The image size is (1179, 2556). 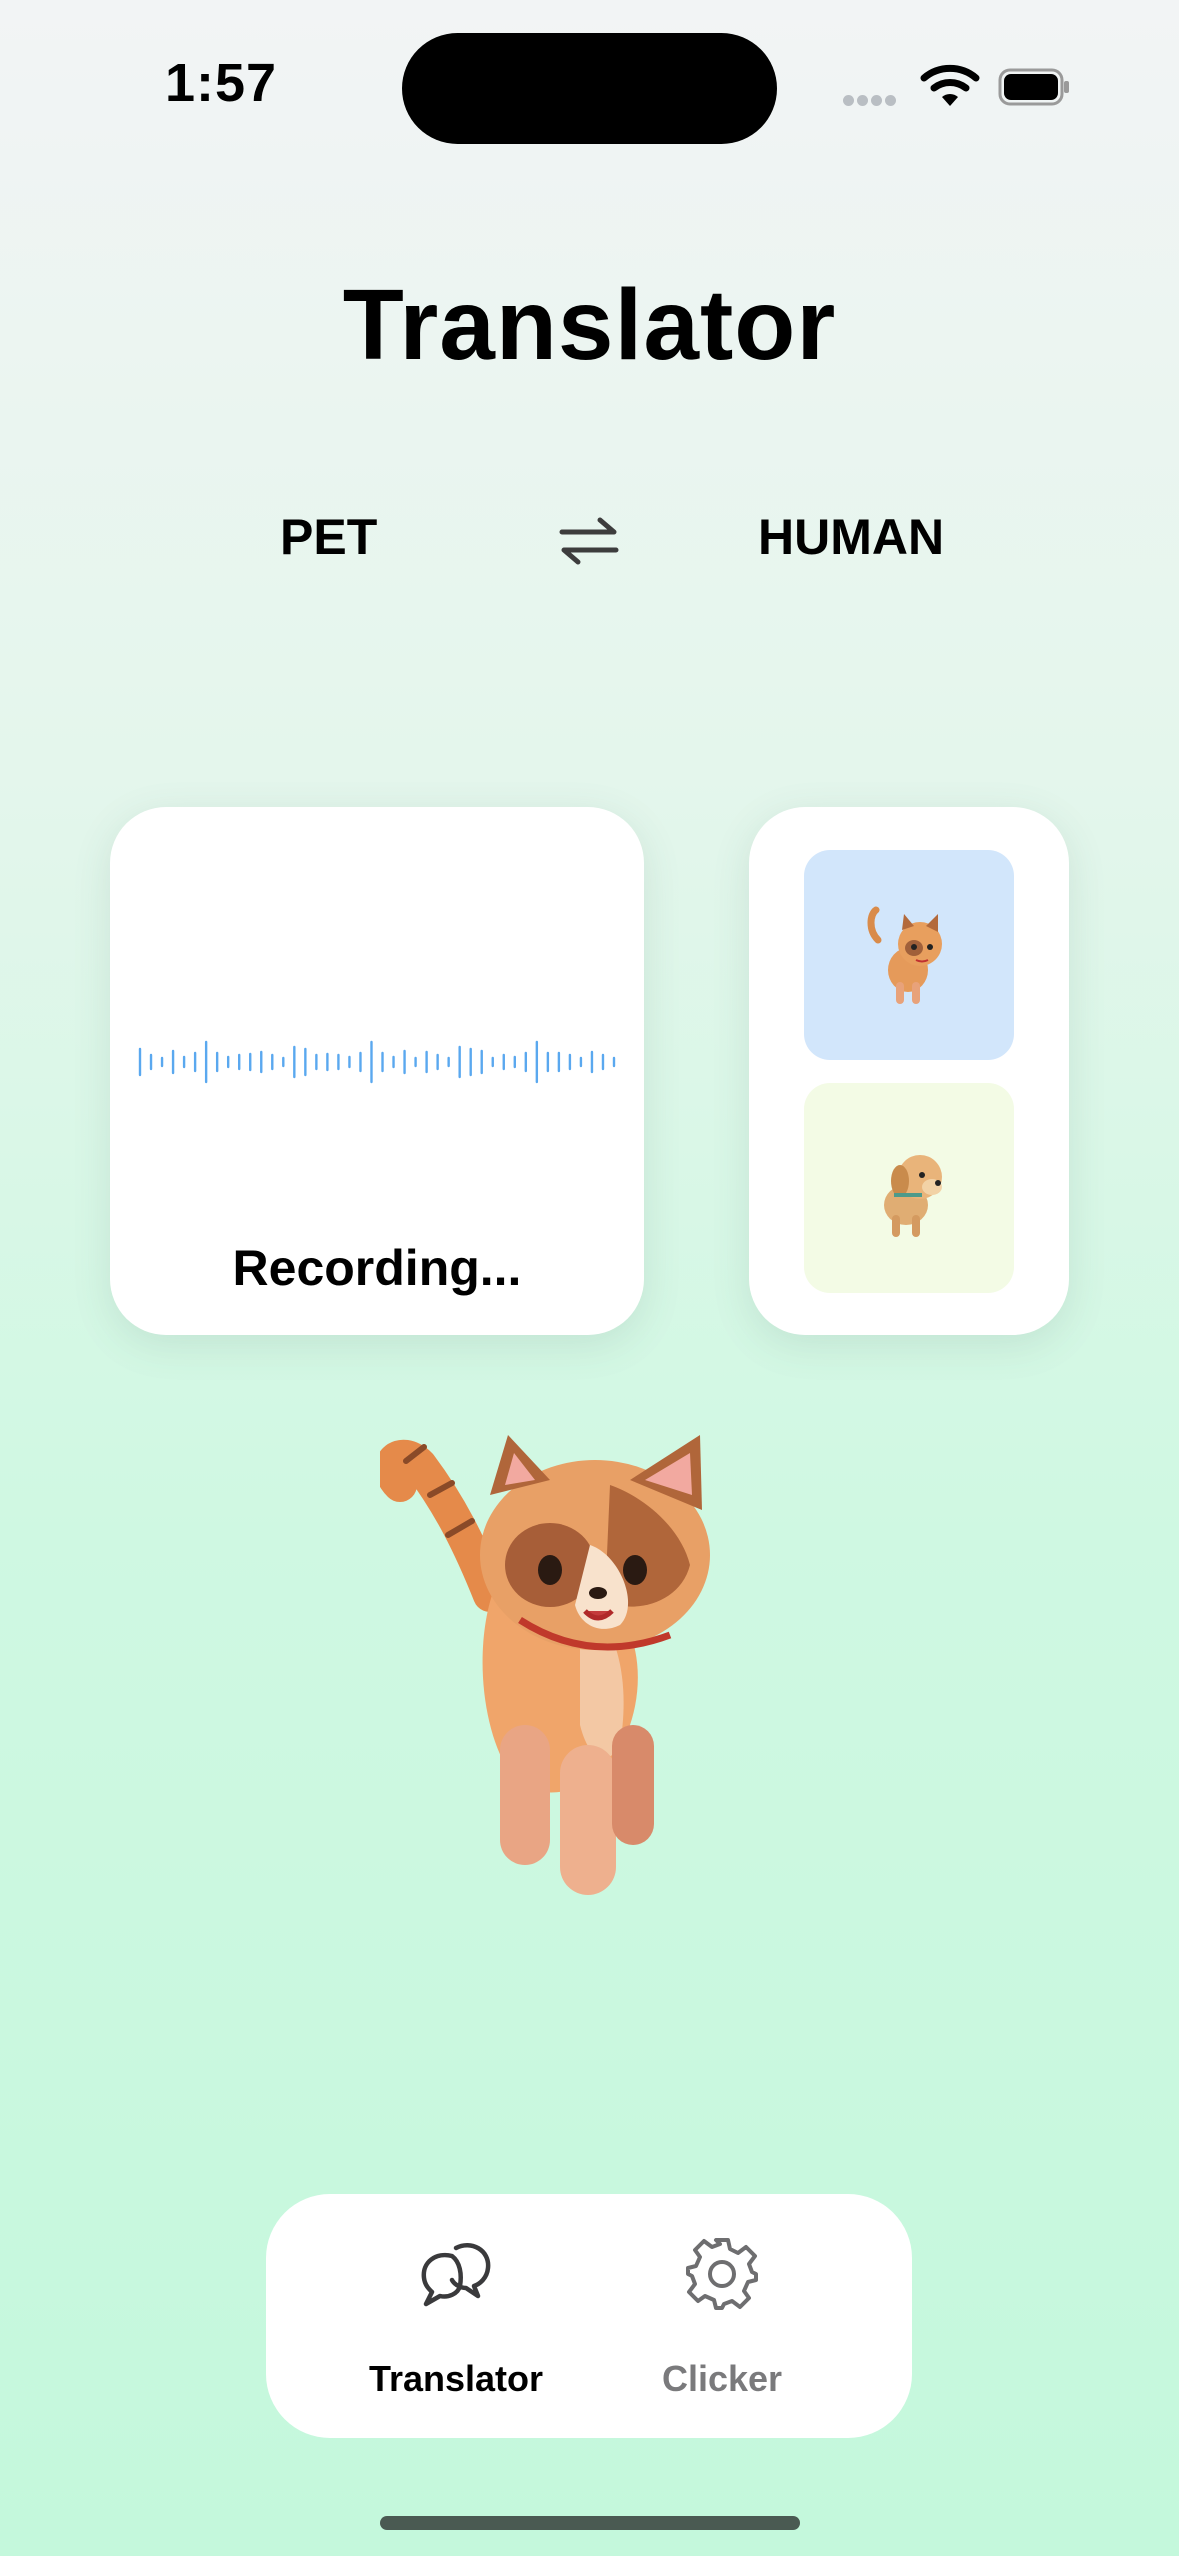 What do you see at coordinates (328, 537) in the screenshot?
I see `source-language: PET` at bounding box center [328, 537].